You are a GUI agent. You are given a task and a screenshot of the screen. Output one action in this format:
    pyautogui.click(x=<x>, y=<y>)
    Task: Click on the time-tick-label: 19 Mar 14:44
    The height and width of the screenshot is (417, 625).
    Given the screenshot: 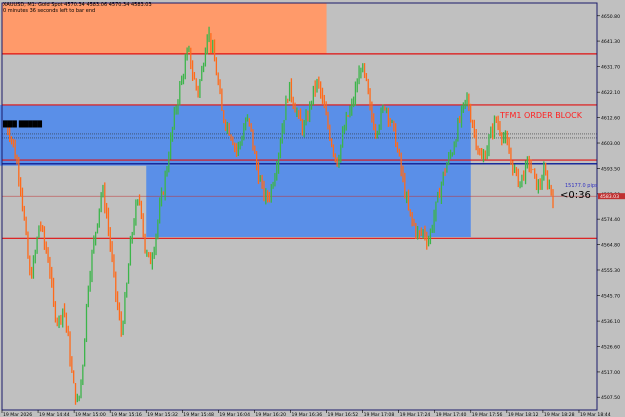 What is the action you would take?
    pyautogui.click(x=54, y=414)
    